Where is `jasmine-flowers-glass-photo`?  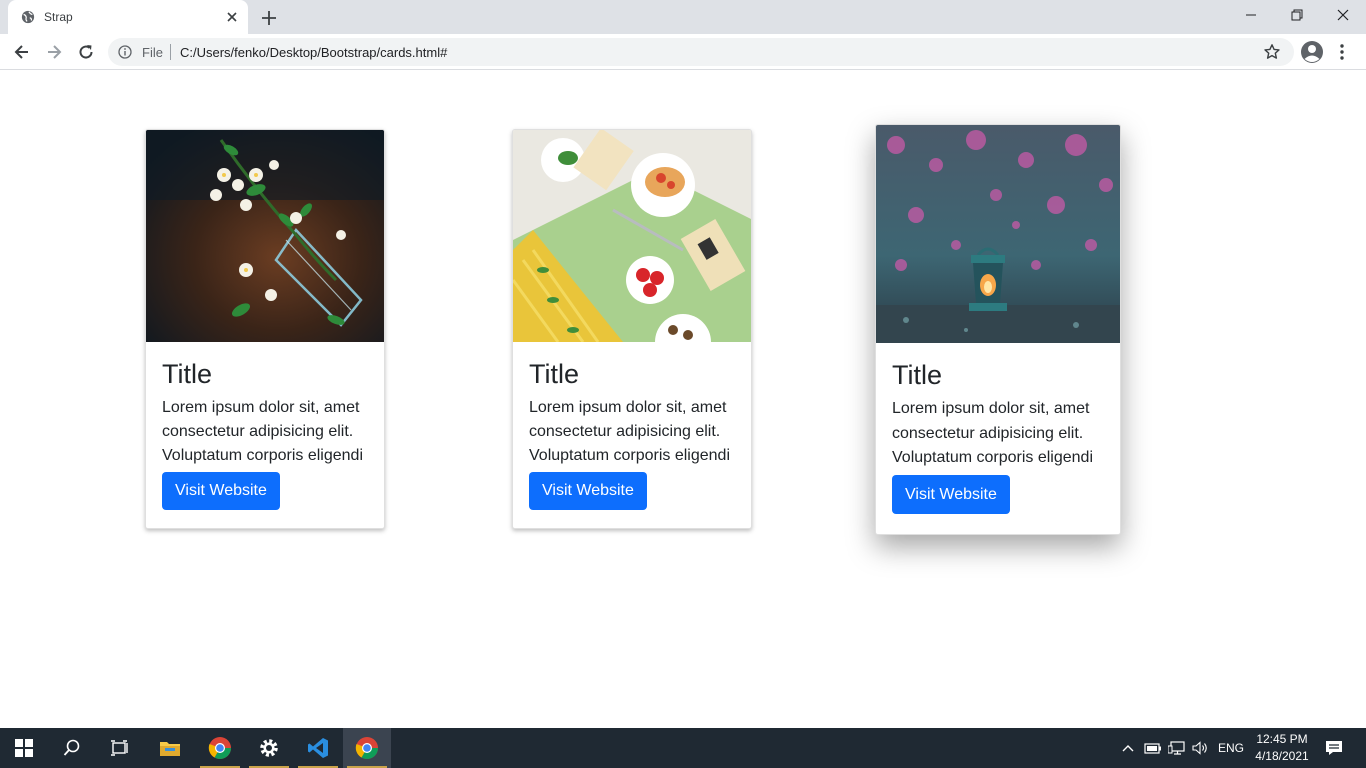 jasmine-flowers-glass-photo is located at coordinates (265, 236).